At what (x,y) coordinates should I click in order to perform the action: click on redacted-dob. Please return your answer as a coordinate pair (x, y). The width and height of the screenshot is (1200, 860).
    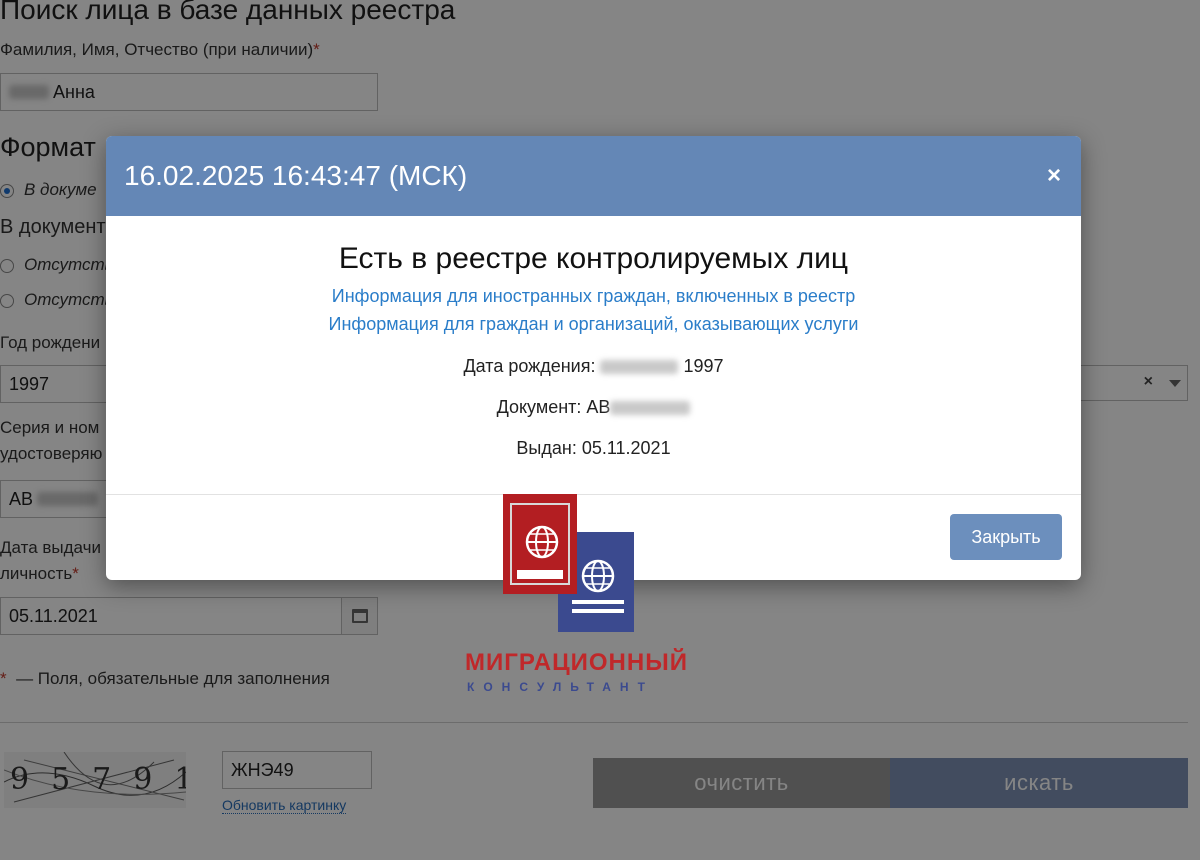
    Looking at the image, I should click on (639, 367).